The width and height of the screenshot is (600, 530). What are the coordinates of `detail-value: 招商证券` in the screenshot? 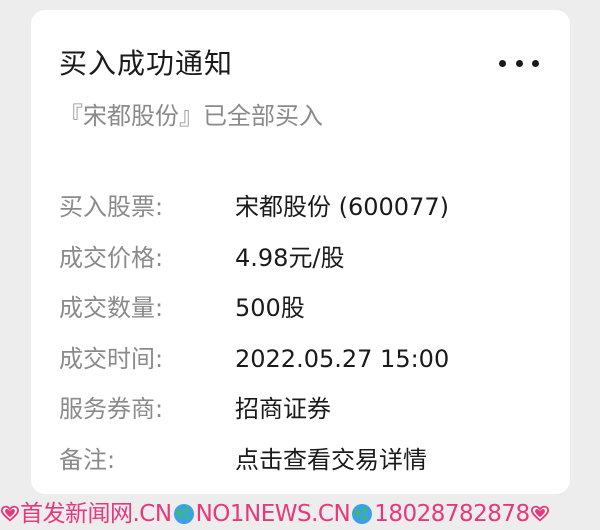 It's located at (283, 409).